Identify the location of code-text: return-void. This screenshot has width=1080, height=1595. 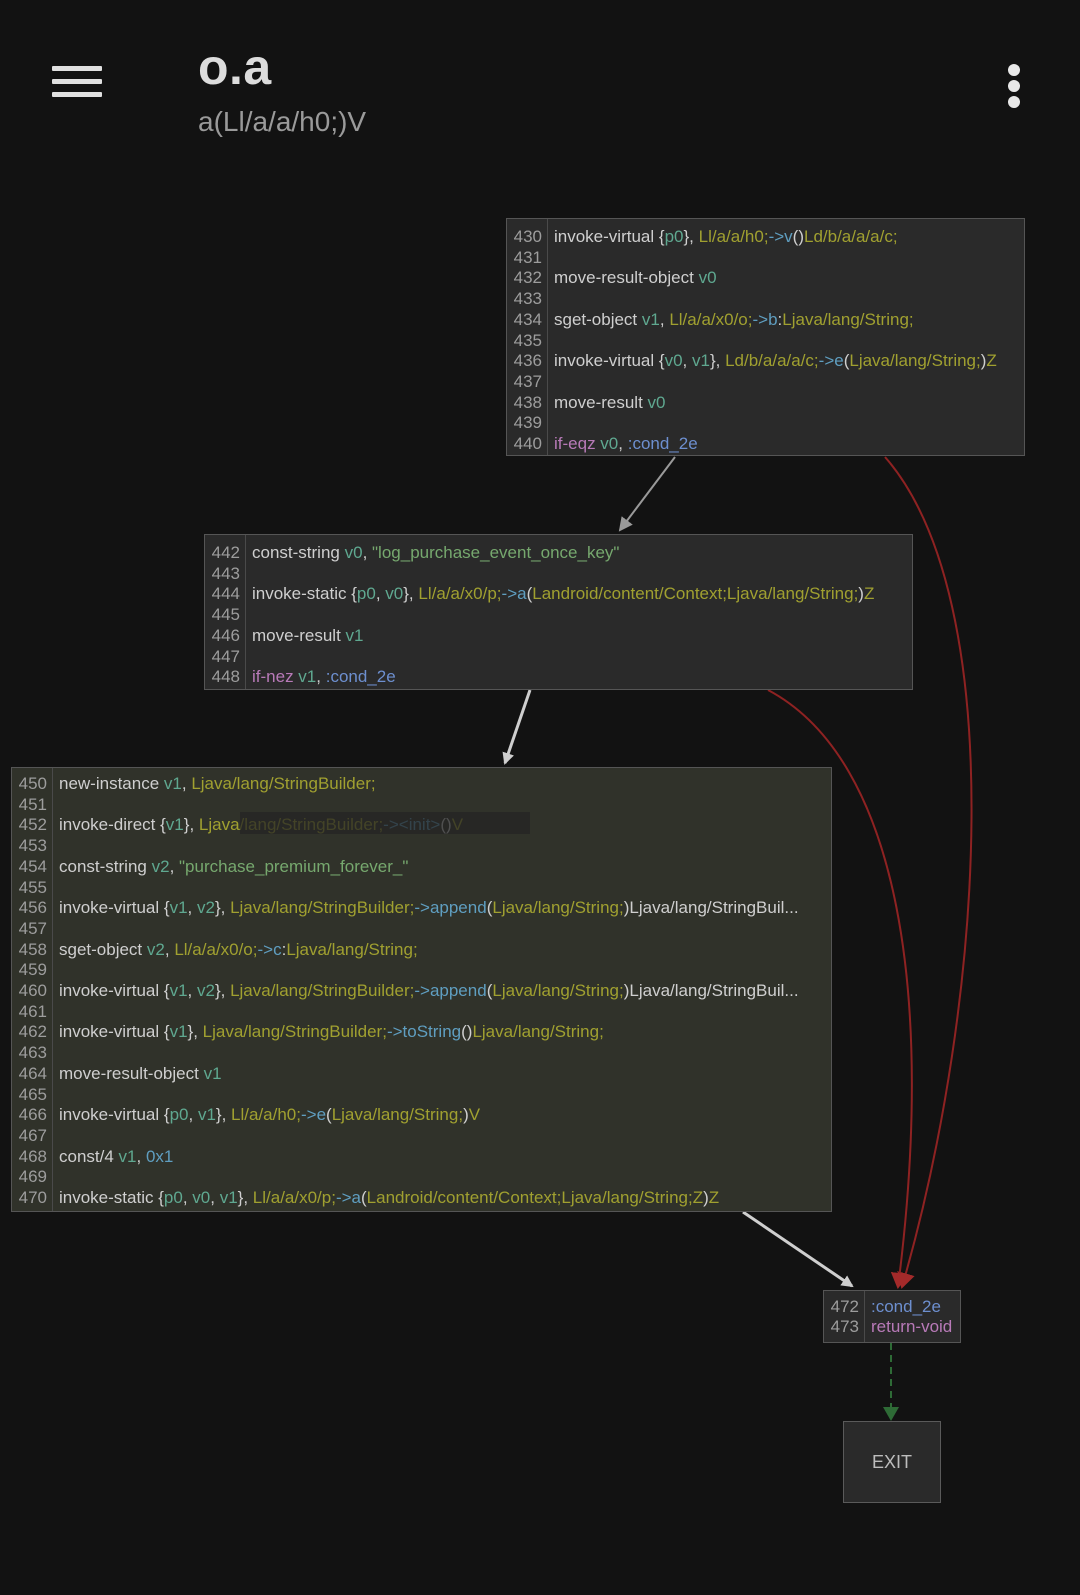
(911, 1327).